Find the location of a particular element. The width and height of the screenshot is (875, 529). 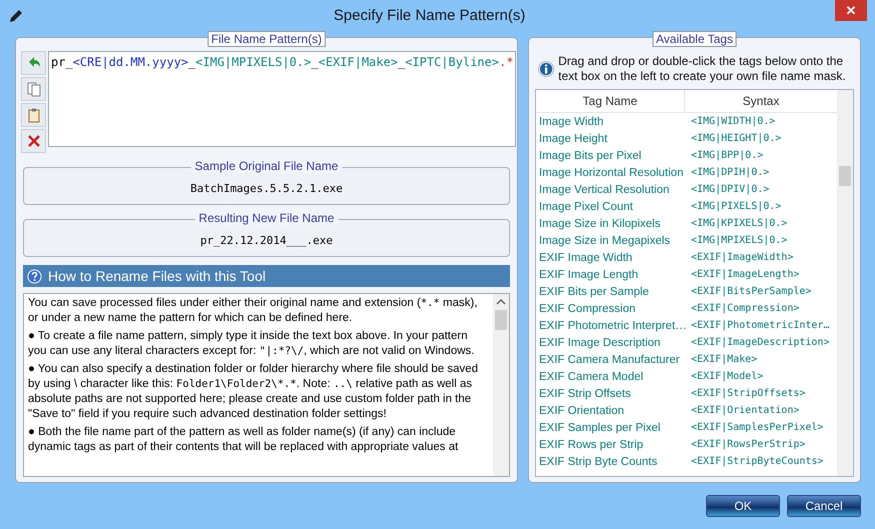

tag-syntax-cell: <IMG|MPIXELS|0.> is located at coordinates (762, 240).